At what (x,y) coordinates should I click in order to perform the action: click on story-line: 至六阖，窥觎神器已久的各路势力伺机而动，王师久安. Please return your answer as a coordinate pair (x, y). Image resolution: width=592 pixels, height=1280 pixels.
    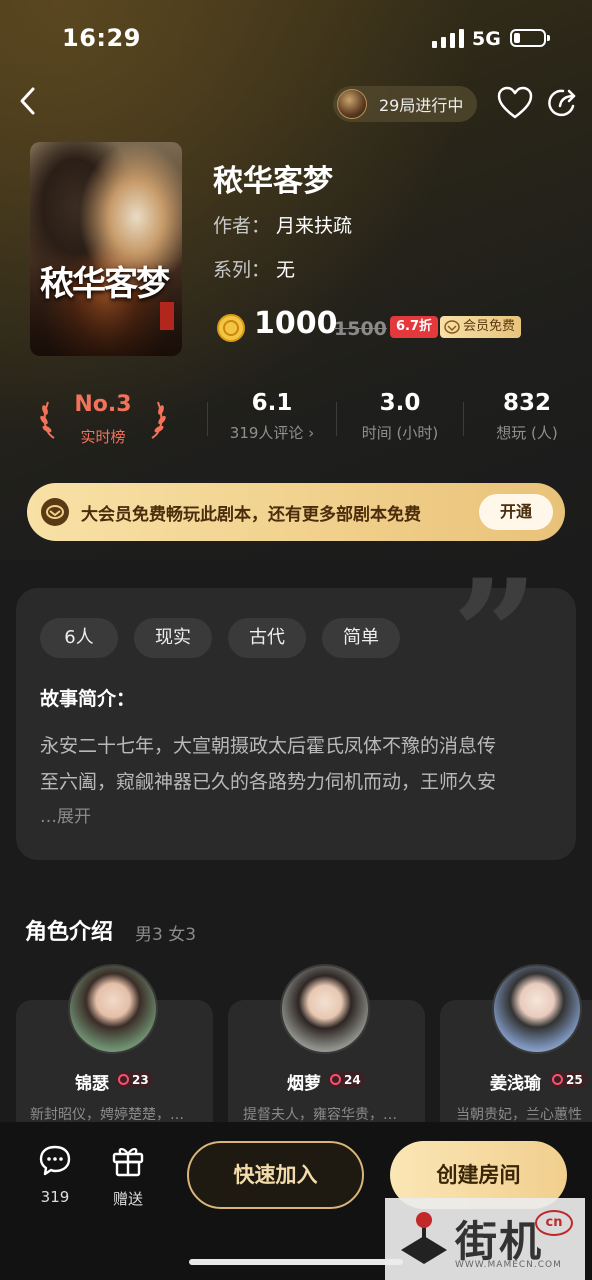
    Looking at the image, I should click on (268, 782).